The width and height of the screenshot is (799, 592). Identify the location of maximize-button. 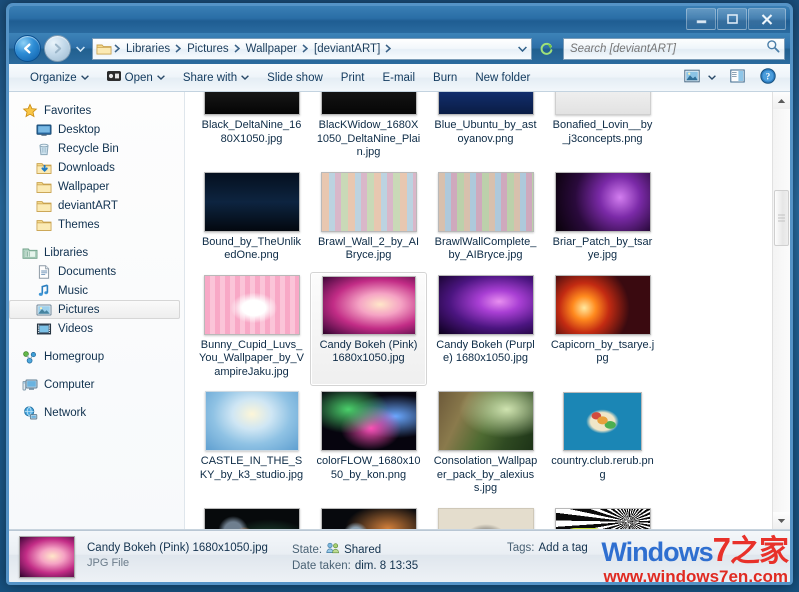
(732, 19).